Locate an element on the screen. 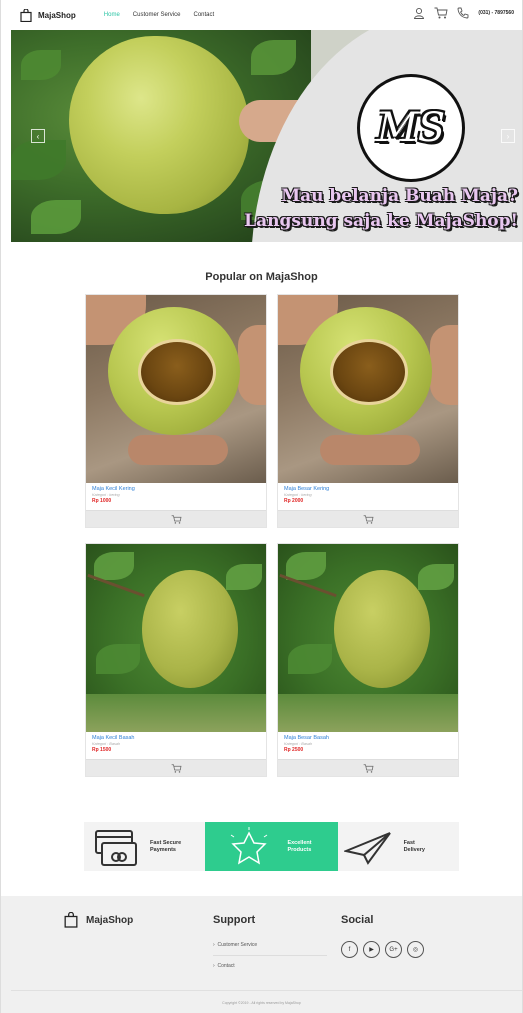 The image size is (523, 1013). footer-support-heading: Support is located at coordinates (234, 920).